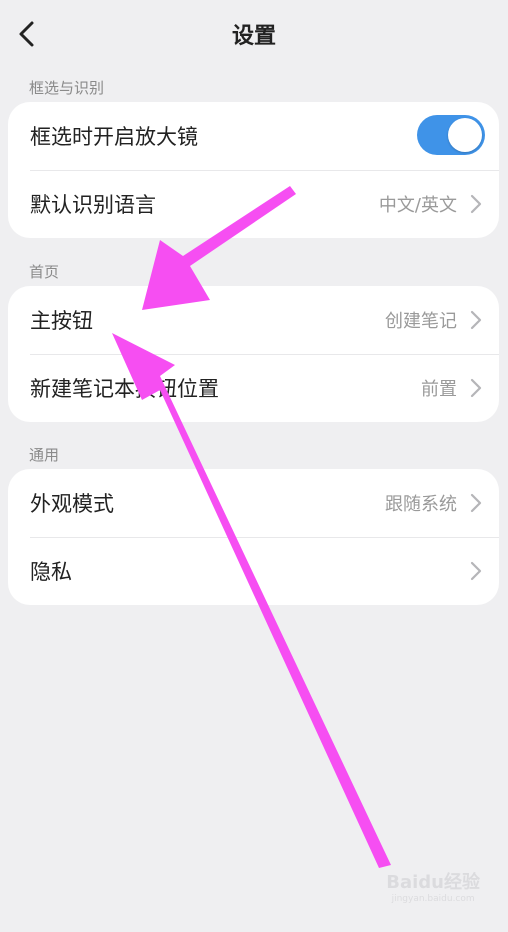 This screenshot has width=508, height=932. What do you see at coordinates (44, 272) in the screenshot?
I see `section-label-home: 首页` at bounding box center [44, 272].